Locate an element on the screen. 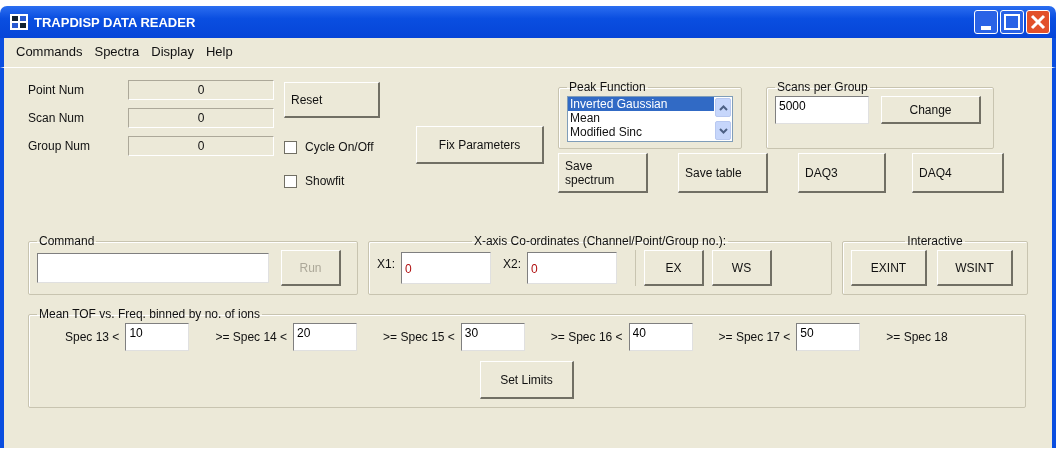 This screenshot has height=450, width=1056. list-item: Modified Sinc is located at coordinates (641, 132).